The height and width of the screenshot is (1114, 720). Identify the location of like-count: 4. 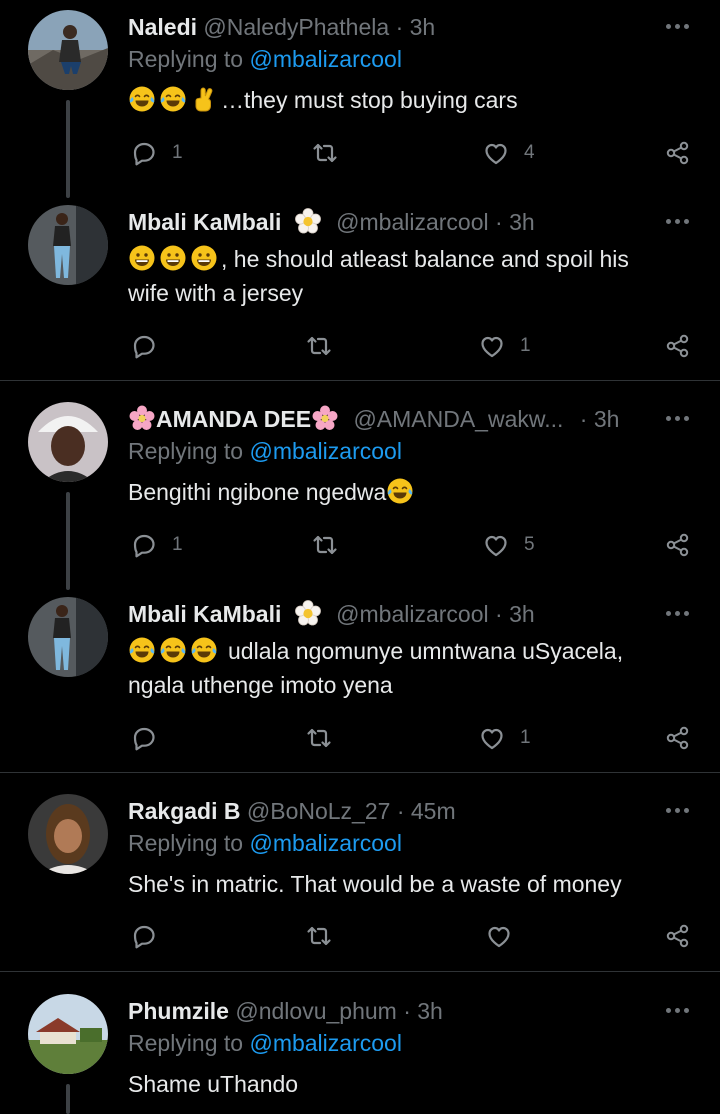
(529, 152).